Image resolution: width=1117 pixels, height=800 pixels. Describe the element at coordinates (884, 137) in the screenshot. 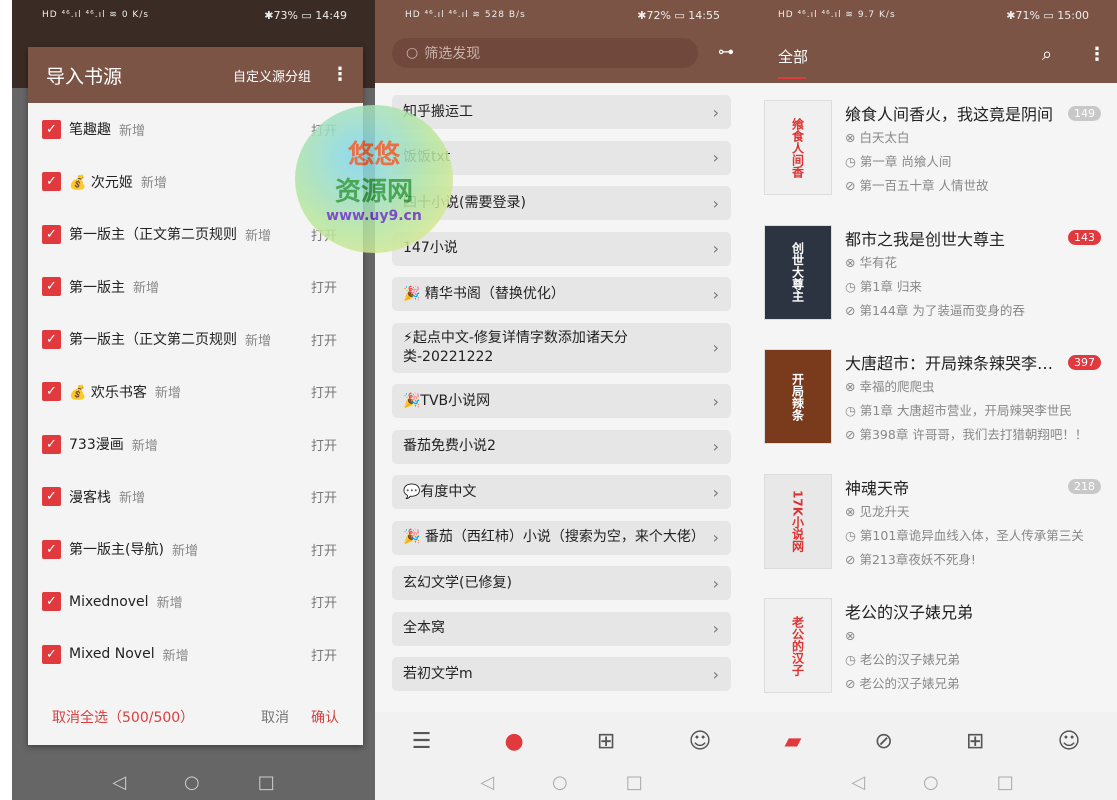

I see `book-author-text: 白天太白` at that location.